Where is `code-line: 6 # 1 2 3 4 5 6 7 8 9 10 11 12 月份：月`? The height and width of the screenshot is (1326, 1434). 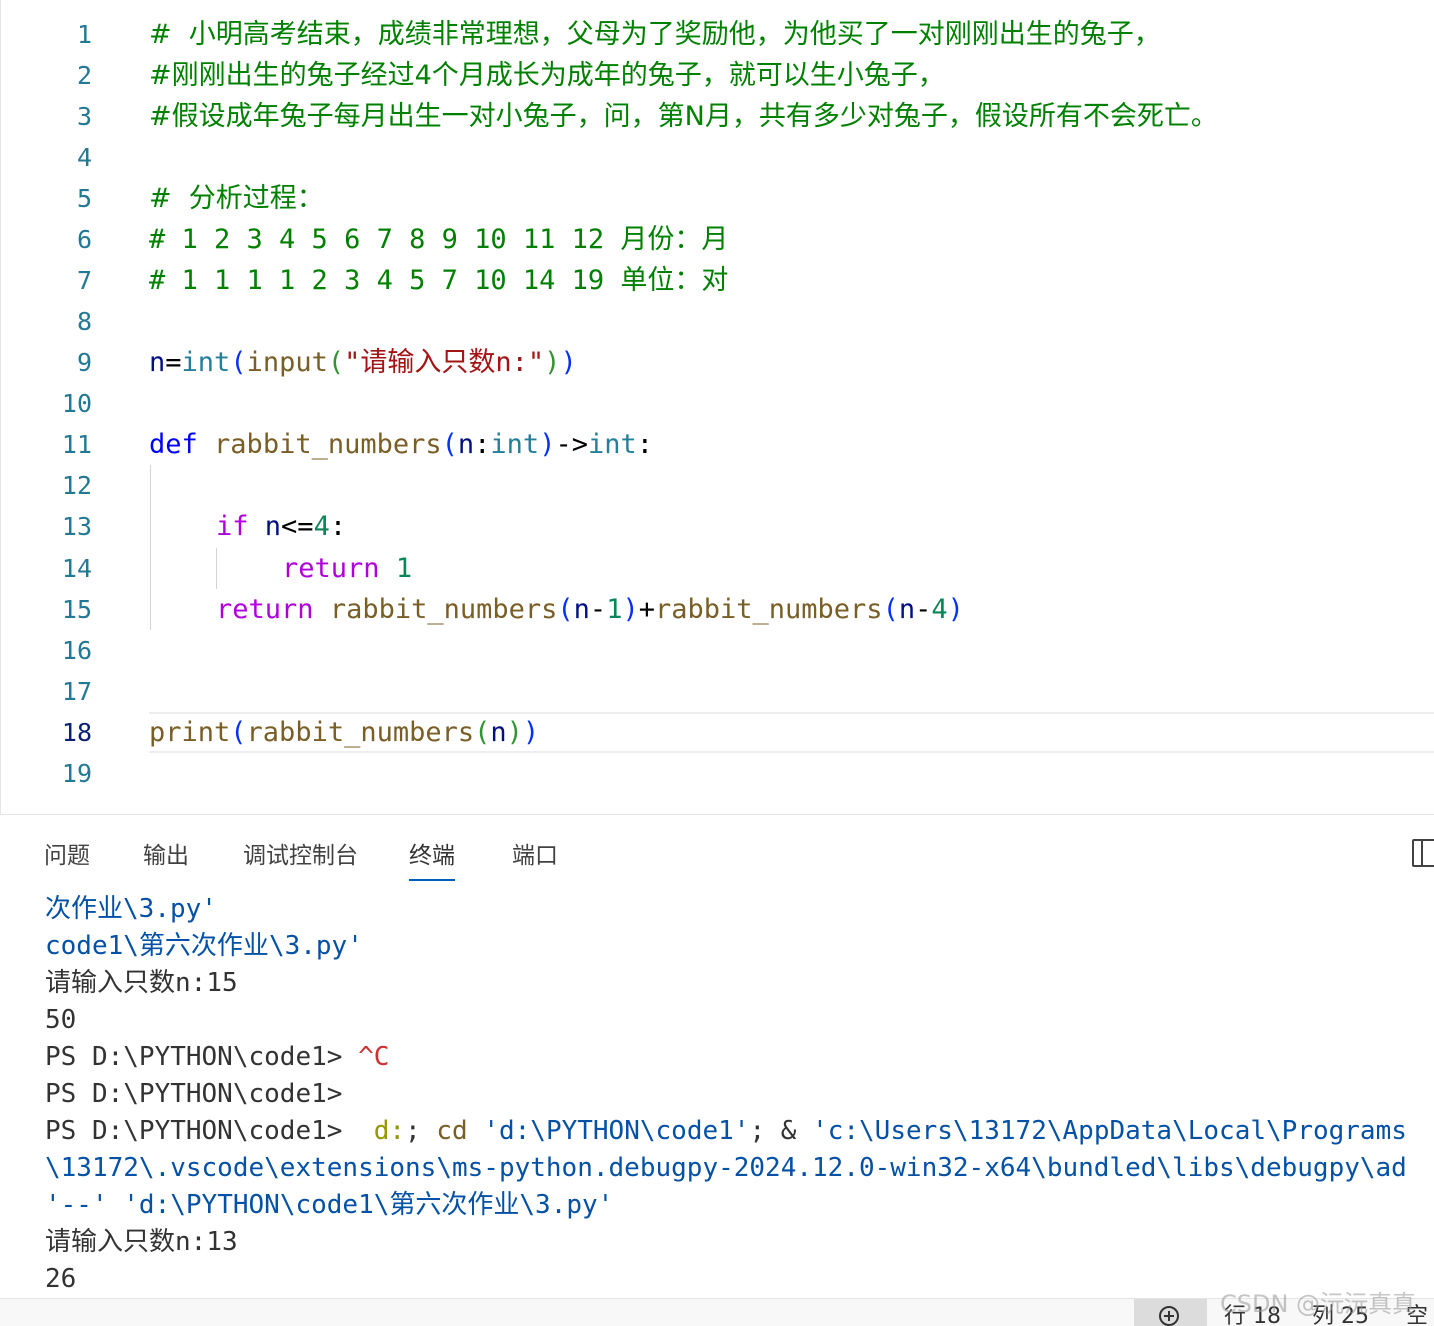 code-line: 6 # 1 2 3 4 5 6 7 8 9 10 11 12 月份：月 is located at coordinates (717, 239).